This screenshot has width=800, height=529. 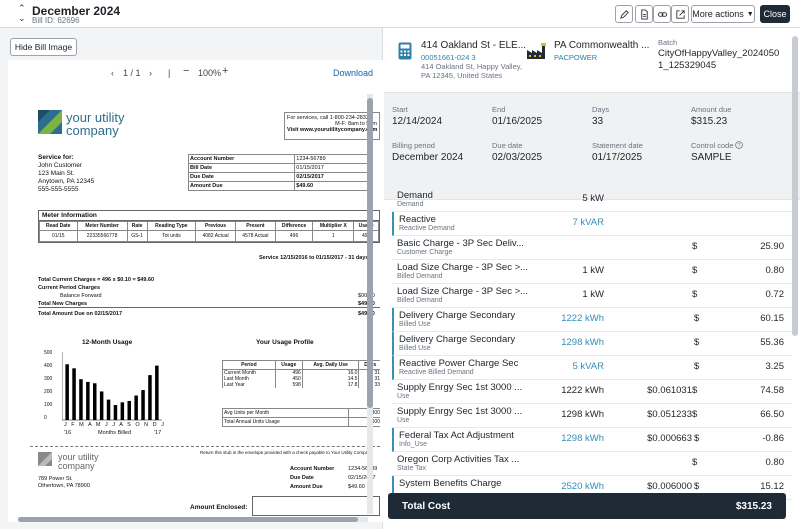 What do you see at coordinates (112, 386) in the screenshot?
I see `usage-bar-chart` at bounding box center [112, 386].